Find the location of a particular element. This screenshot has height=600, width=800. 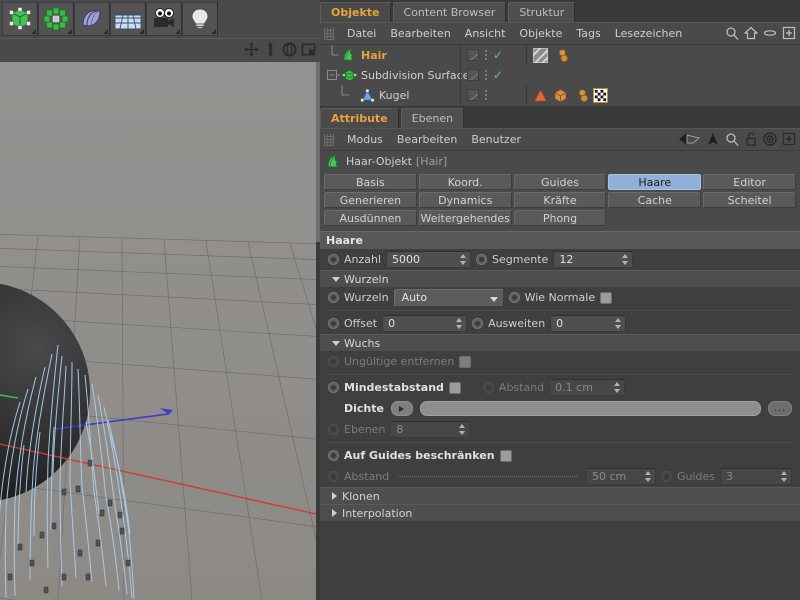

abstand2-knob is located at coordinates (333, 476).